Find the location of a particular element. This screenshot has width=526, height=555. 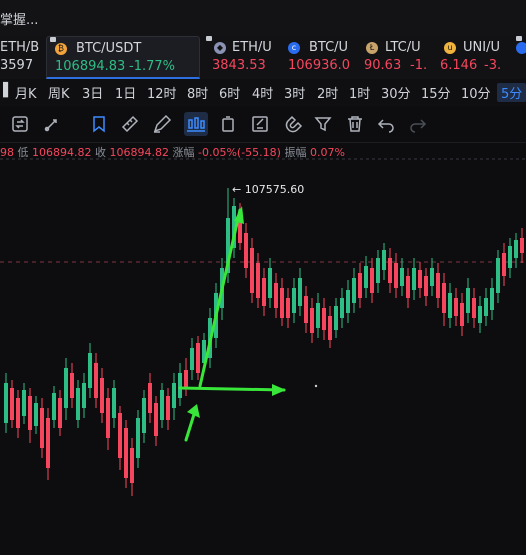

ltc-coin-icon: Ł is located at coordinates (372, 48).